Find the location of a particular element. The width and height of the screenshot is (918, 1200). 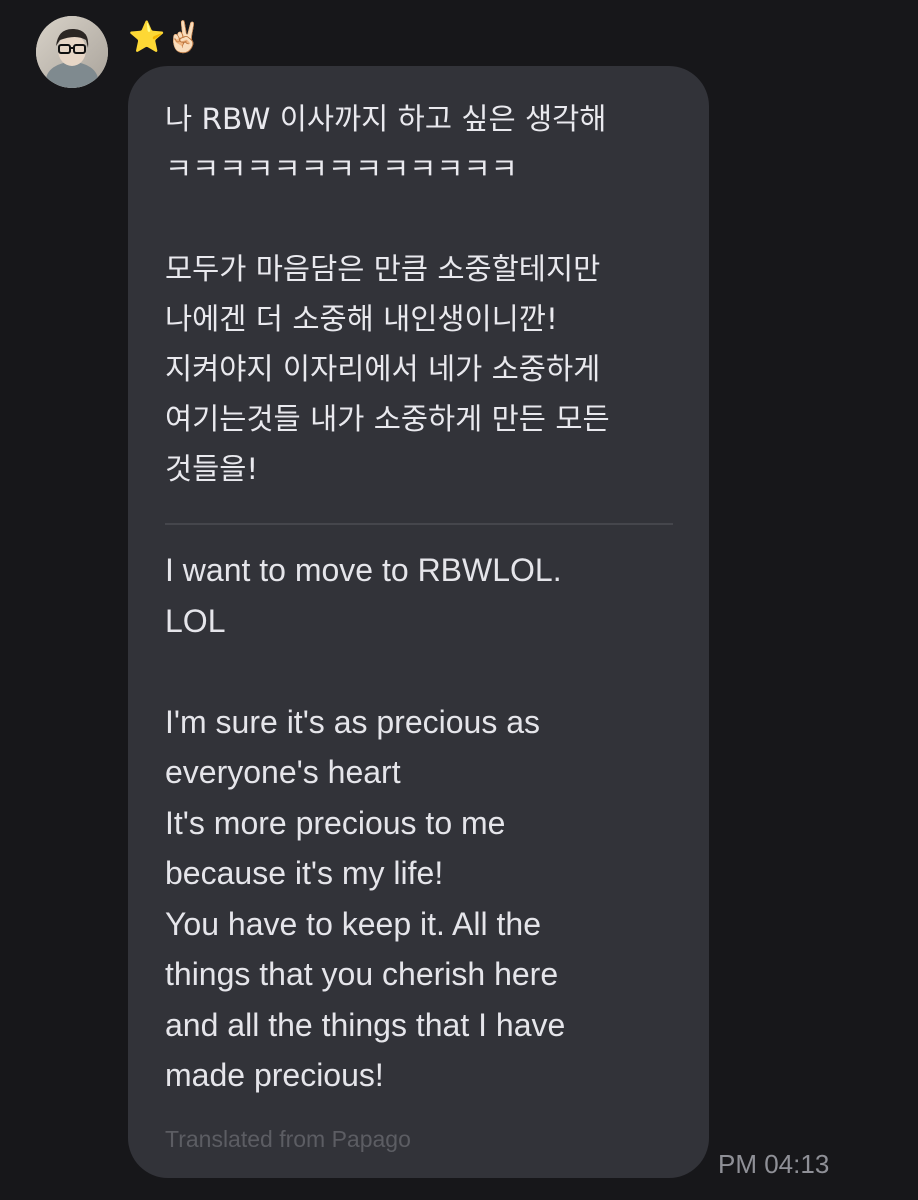

sender-avatar is located at coordinates (72, 52).